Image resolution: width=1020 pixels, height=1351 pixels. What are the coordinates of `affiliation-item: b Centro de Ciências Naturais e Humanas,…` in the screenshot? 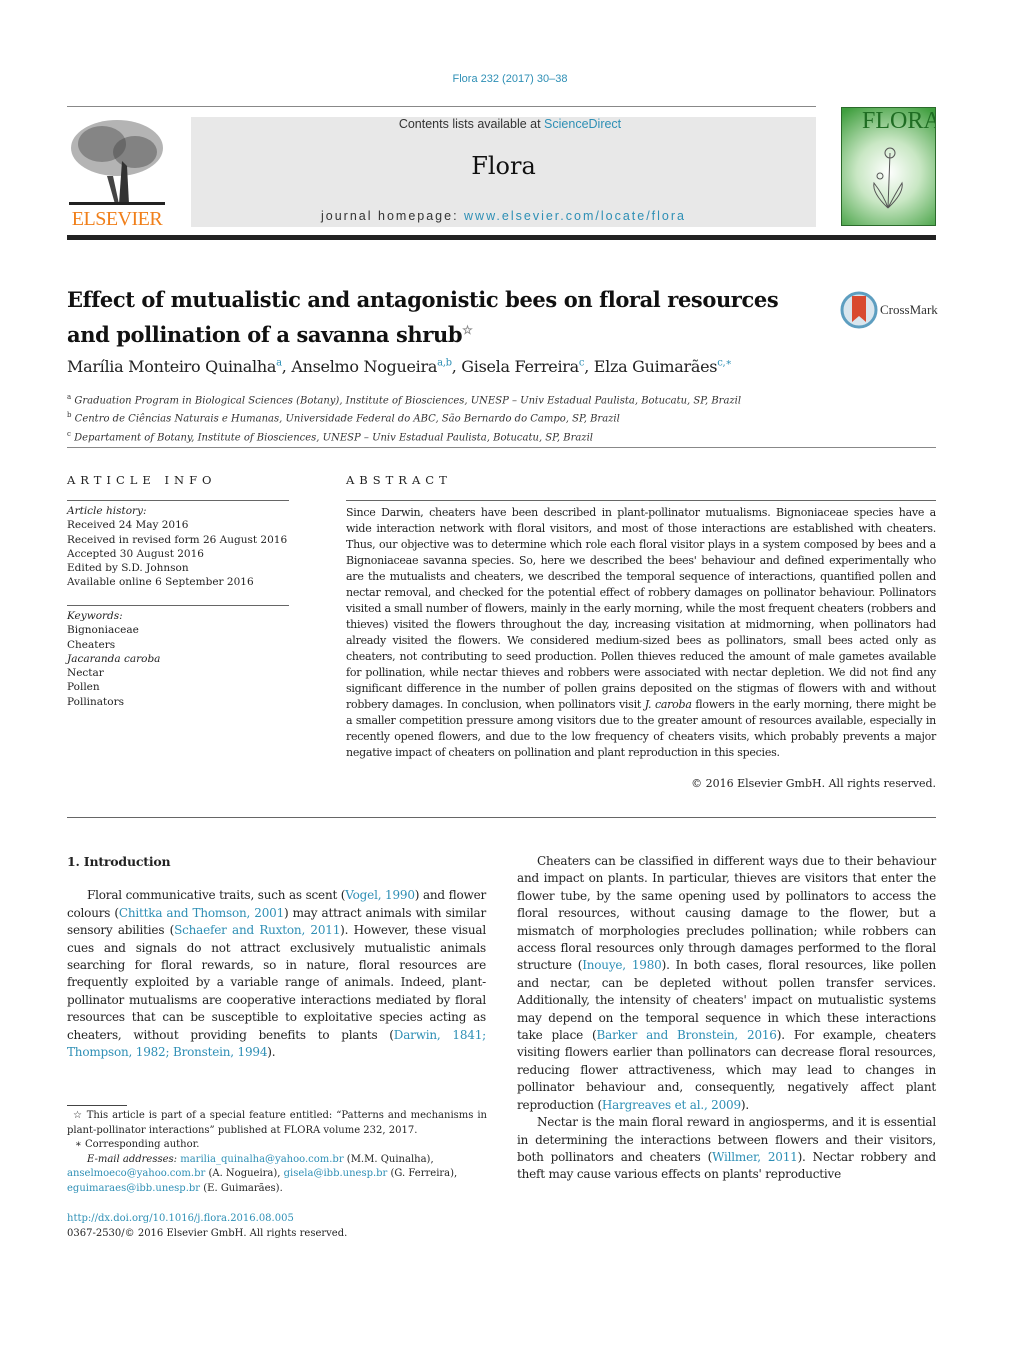 It's located at (507, 417).